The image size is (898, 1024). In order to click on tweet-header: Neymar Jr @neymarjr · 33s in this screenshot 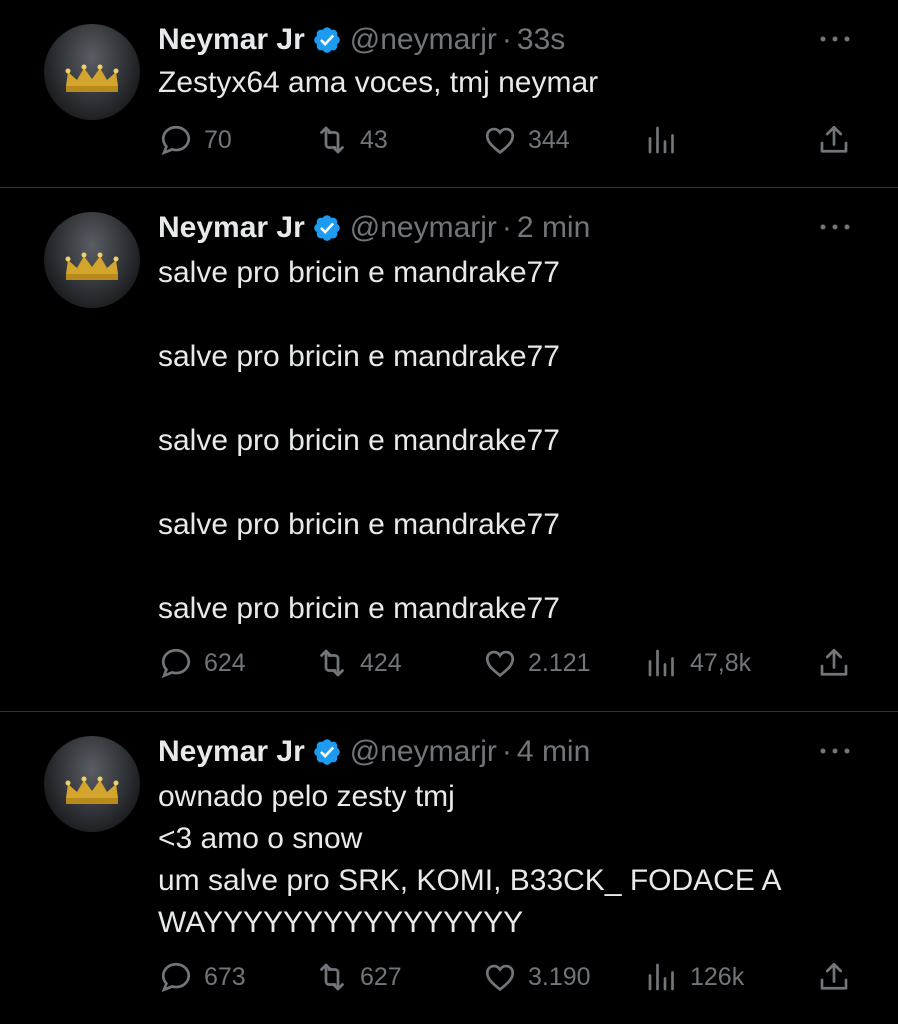, I will do `click(361, 40)`.